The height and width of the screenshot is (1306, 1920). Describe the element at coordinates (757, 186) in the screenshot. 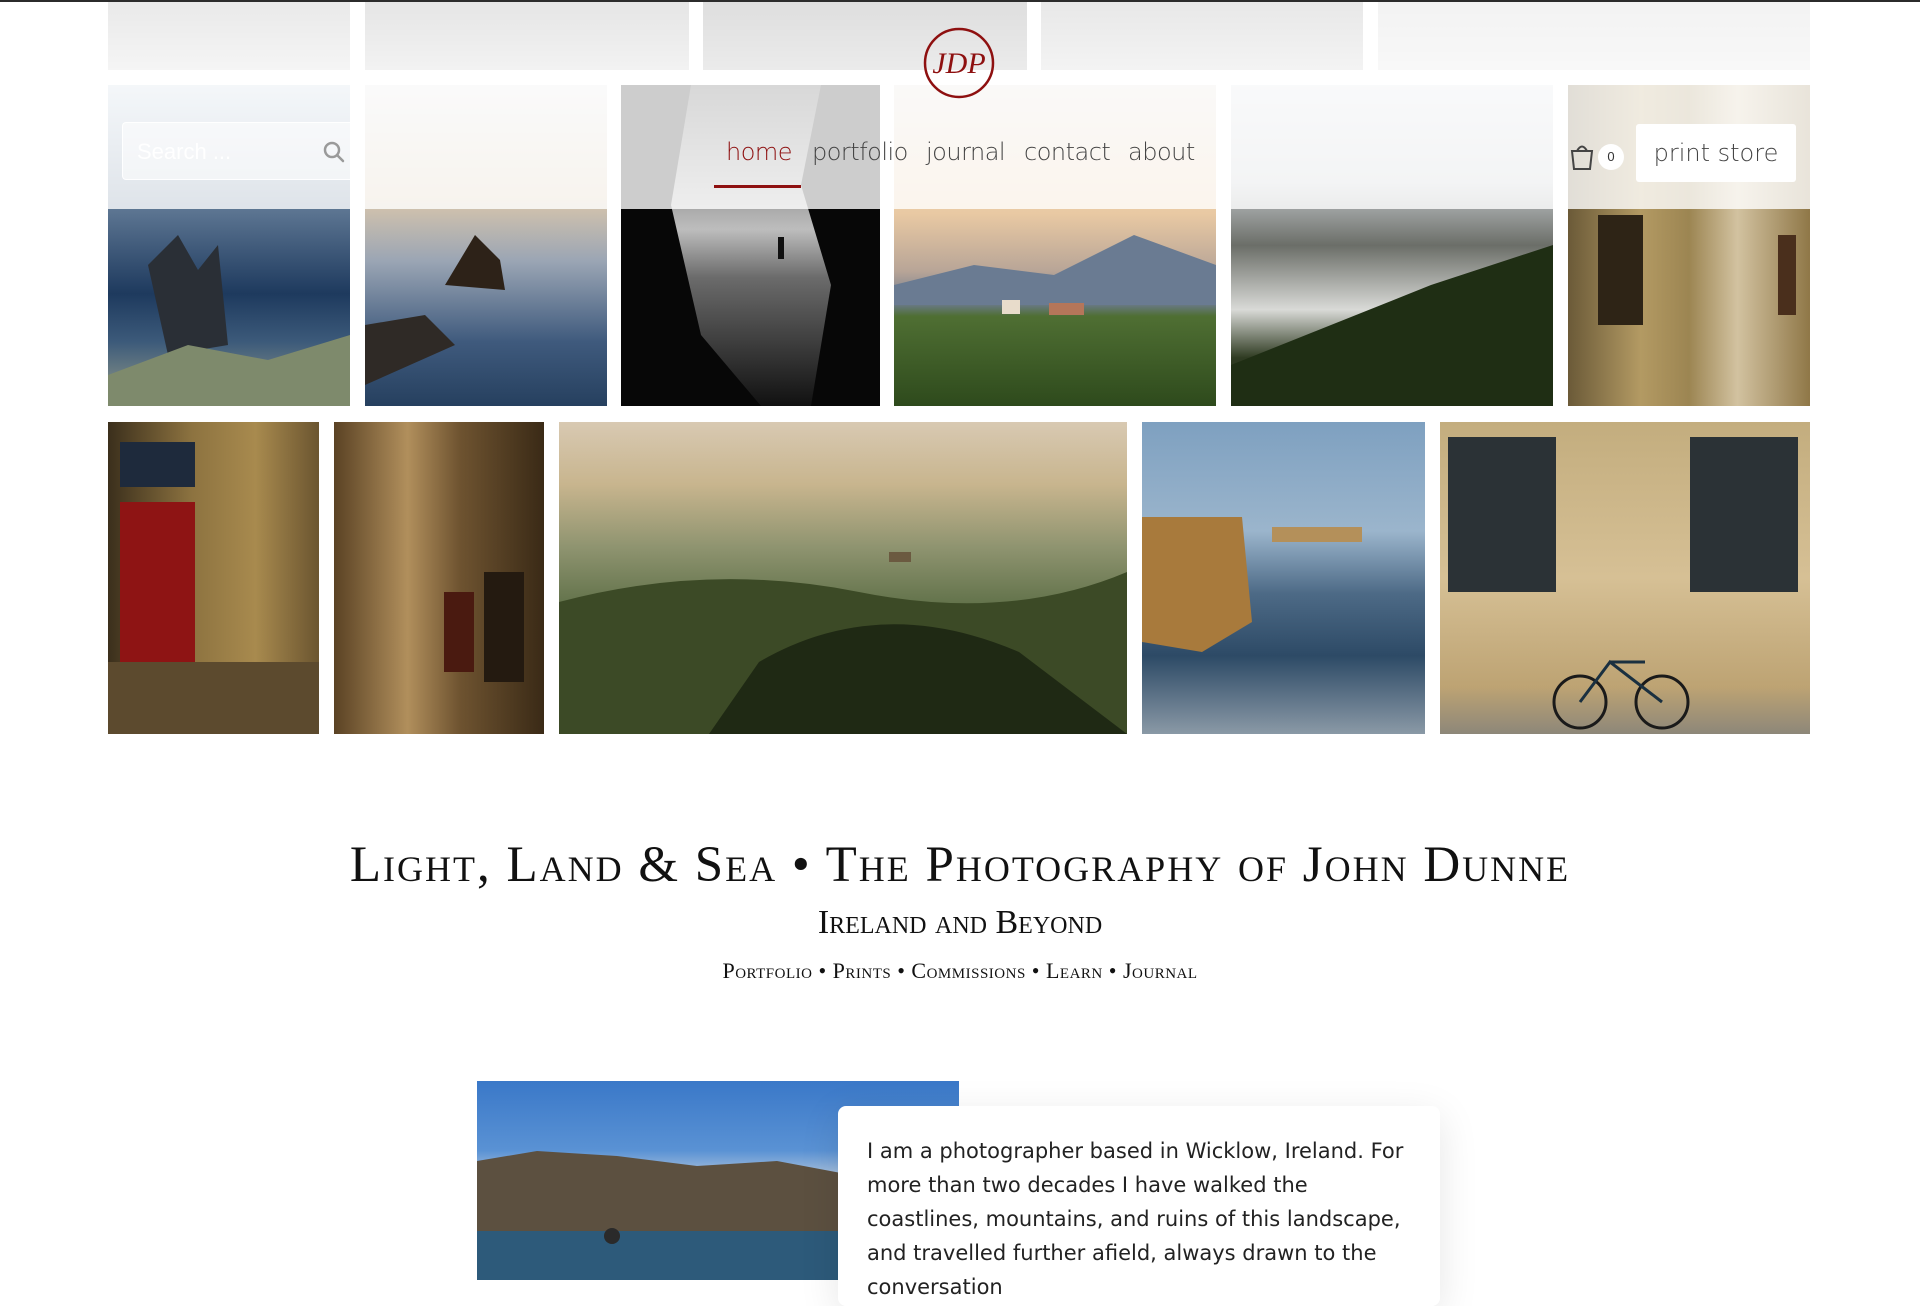

I see `nav-active-underline` at that location.